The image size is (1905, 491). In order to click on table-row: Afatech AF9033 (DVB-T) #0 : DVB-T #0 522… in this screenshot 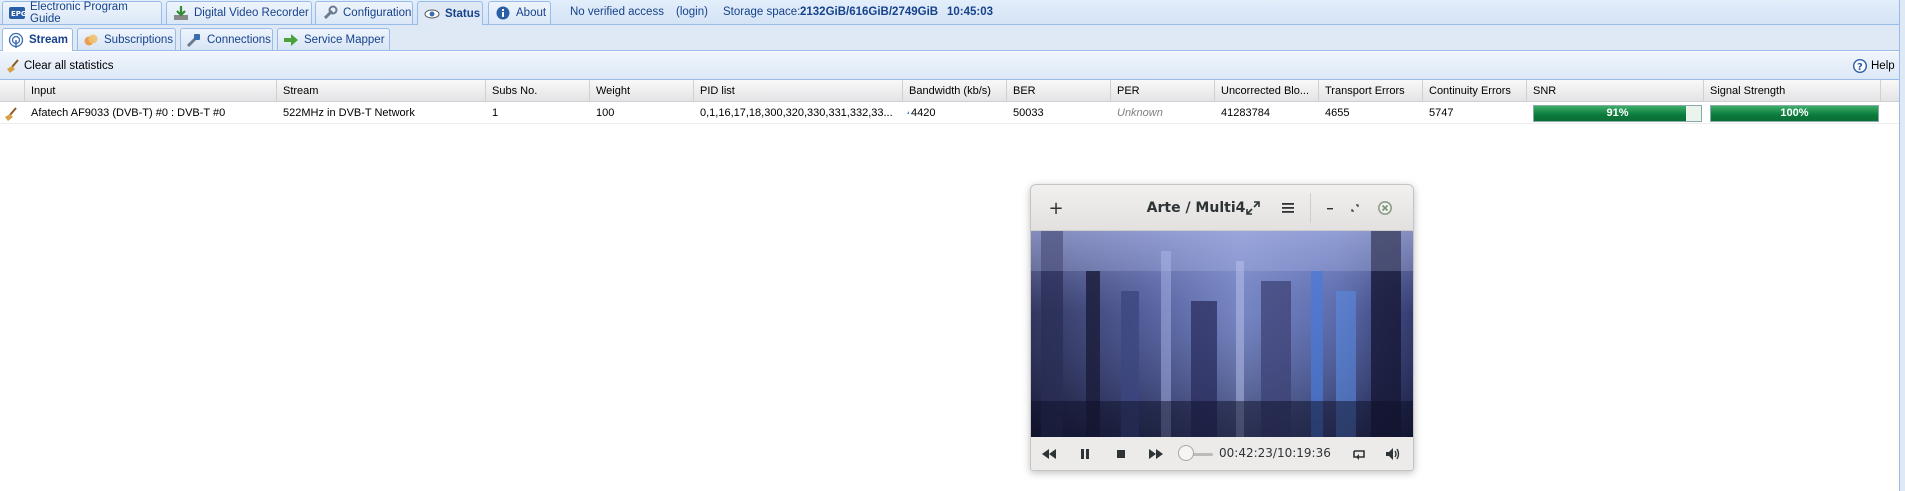, I will do `click(952, 113)`.